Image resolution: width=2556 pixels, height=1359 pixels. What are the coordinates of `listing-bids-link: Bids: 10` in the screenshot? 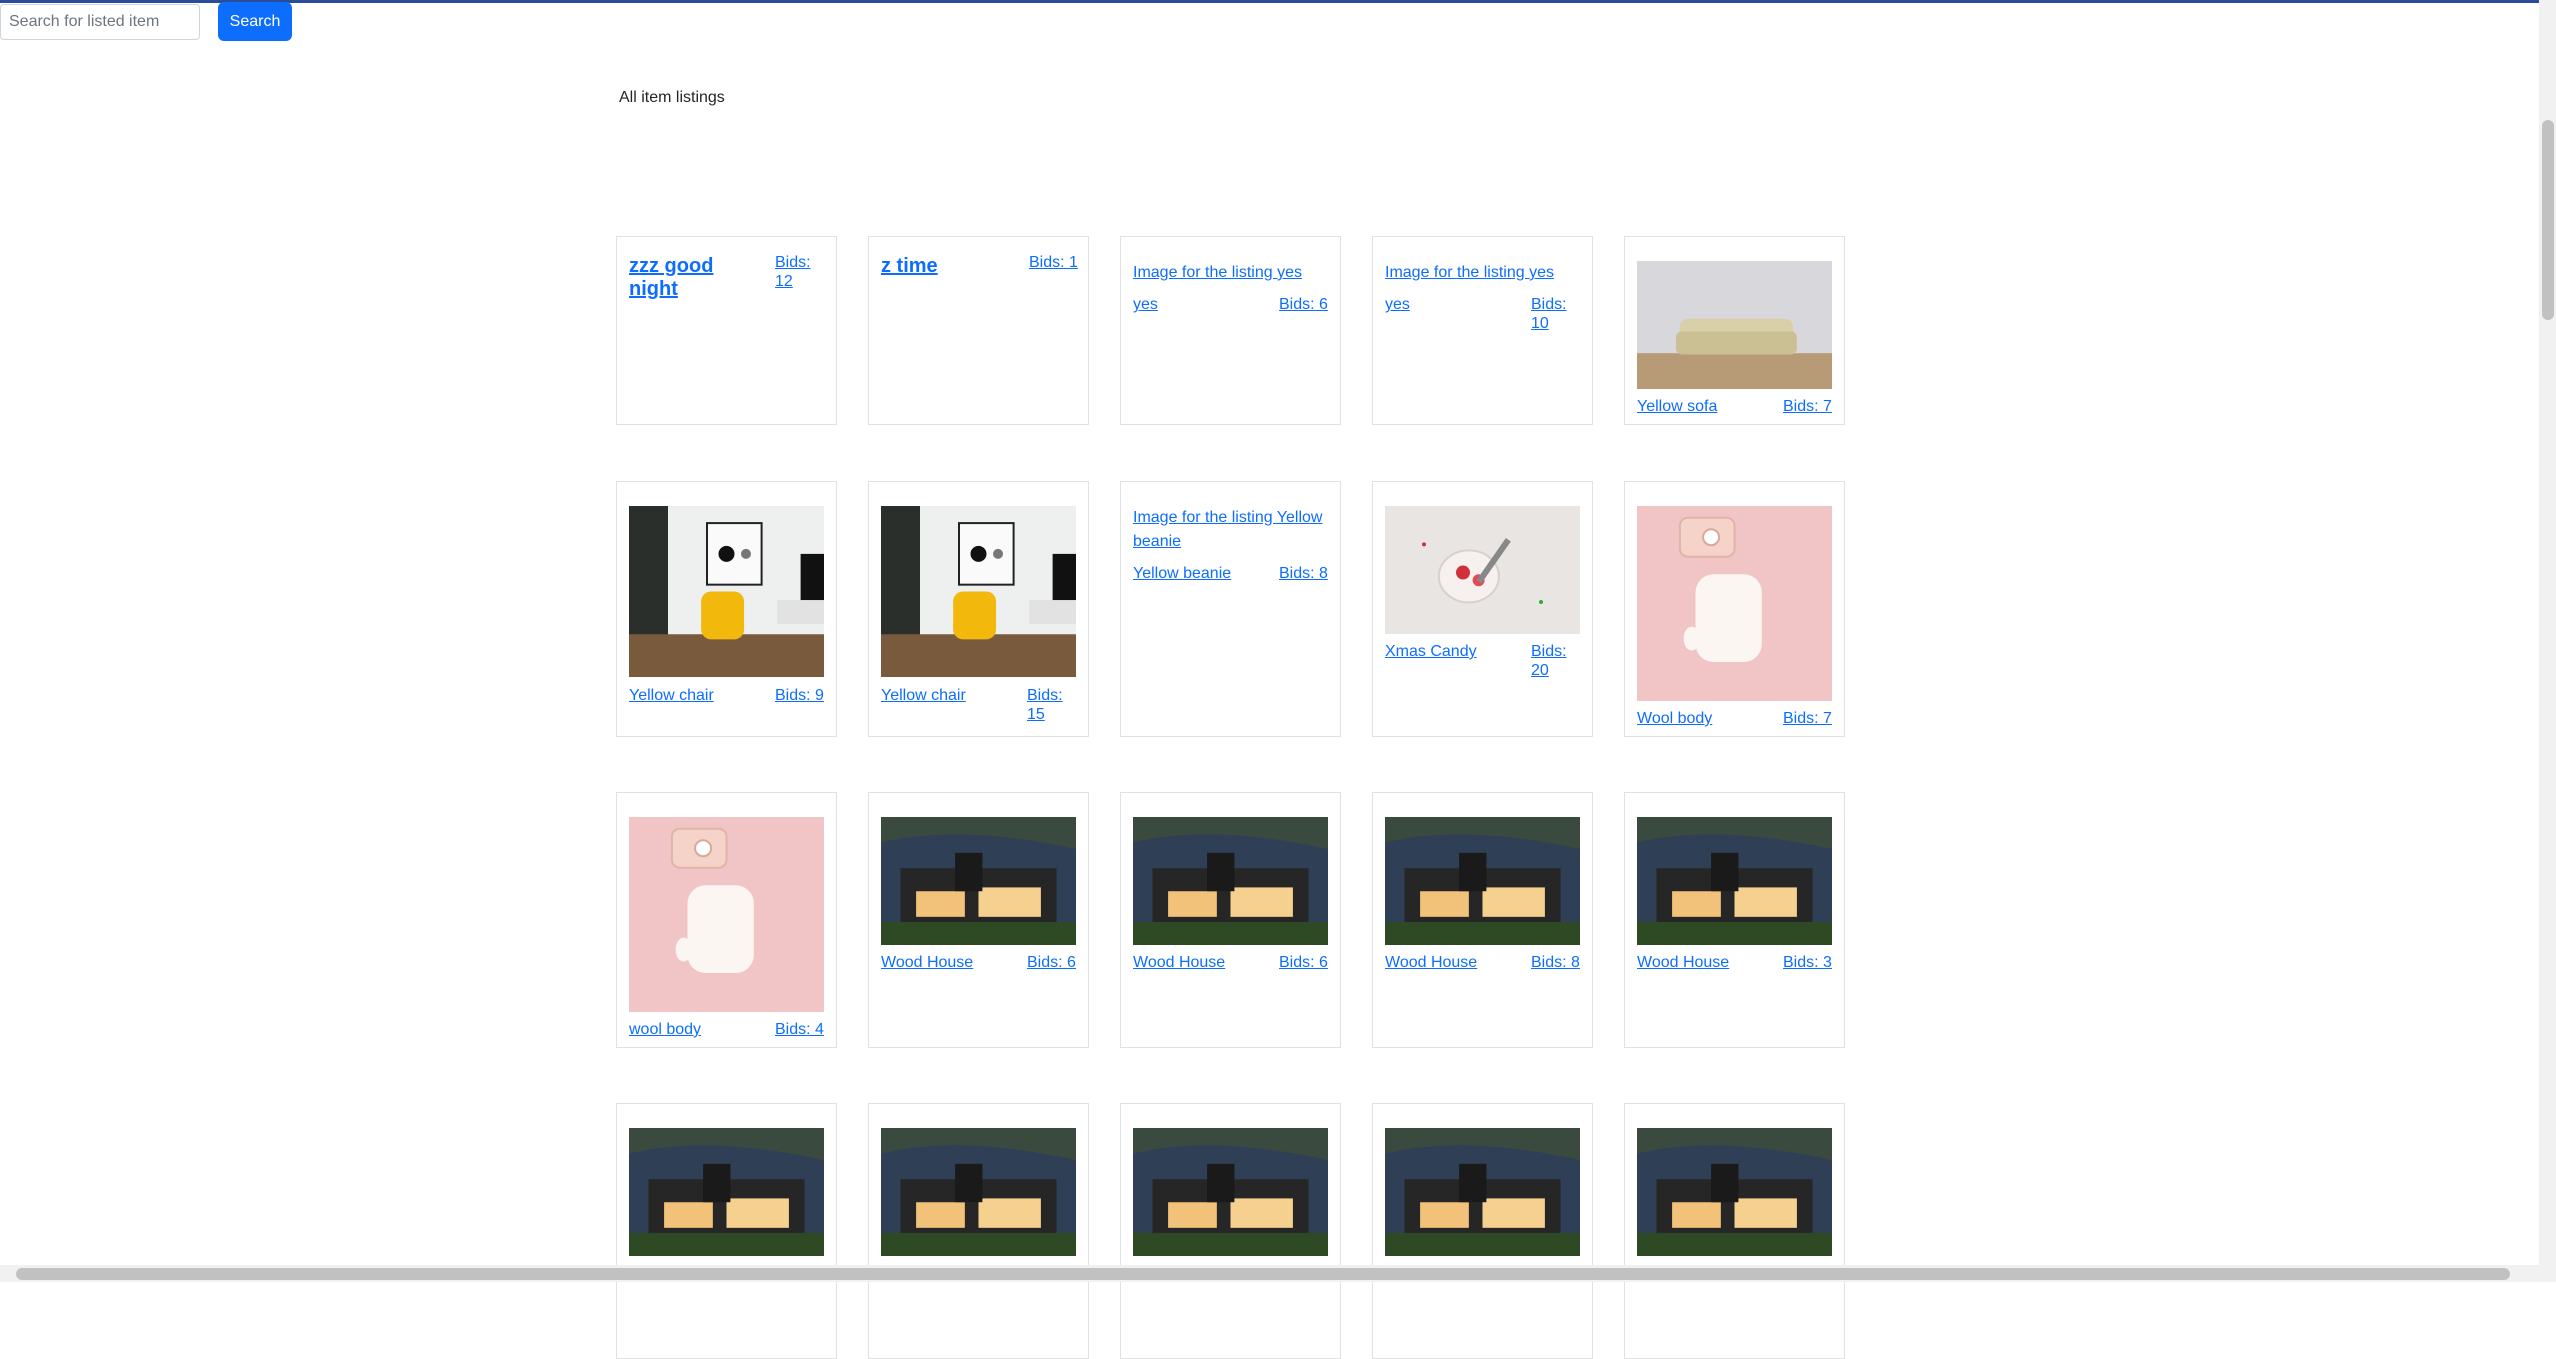 It's located at (1558, 314).